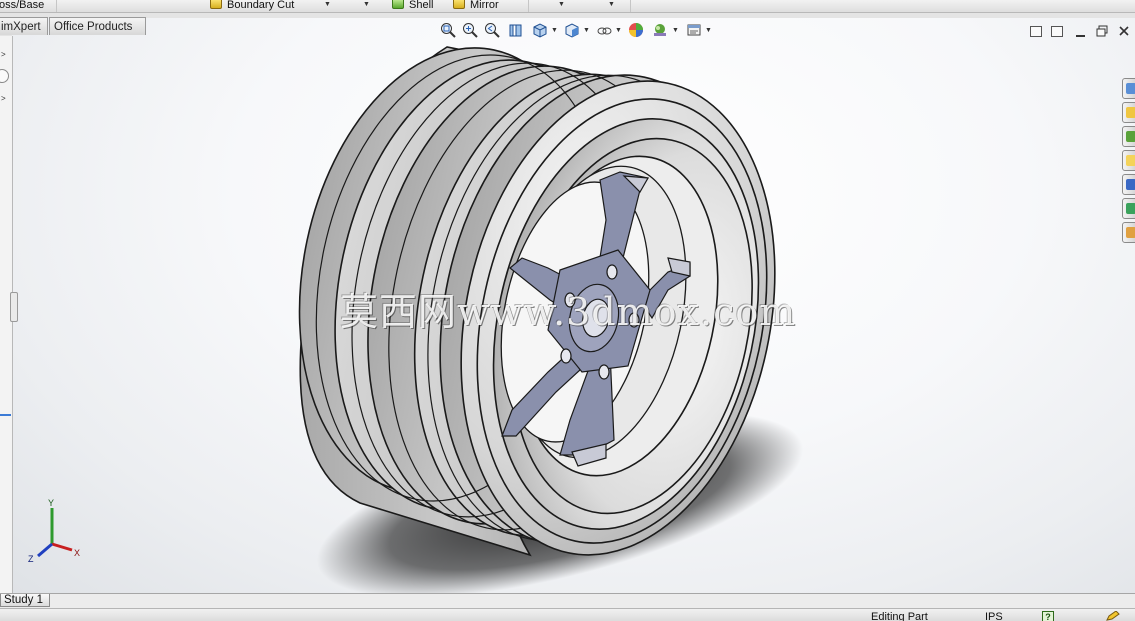 The image size is (1135, 621). Describe the element at coordinates (1128, 136) in the screenshot. I see `file-explorer-icon` at that location.